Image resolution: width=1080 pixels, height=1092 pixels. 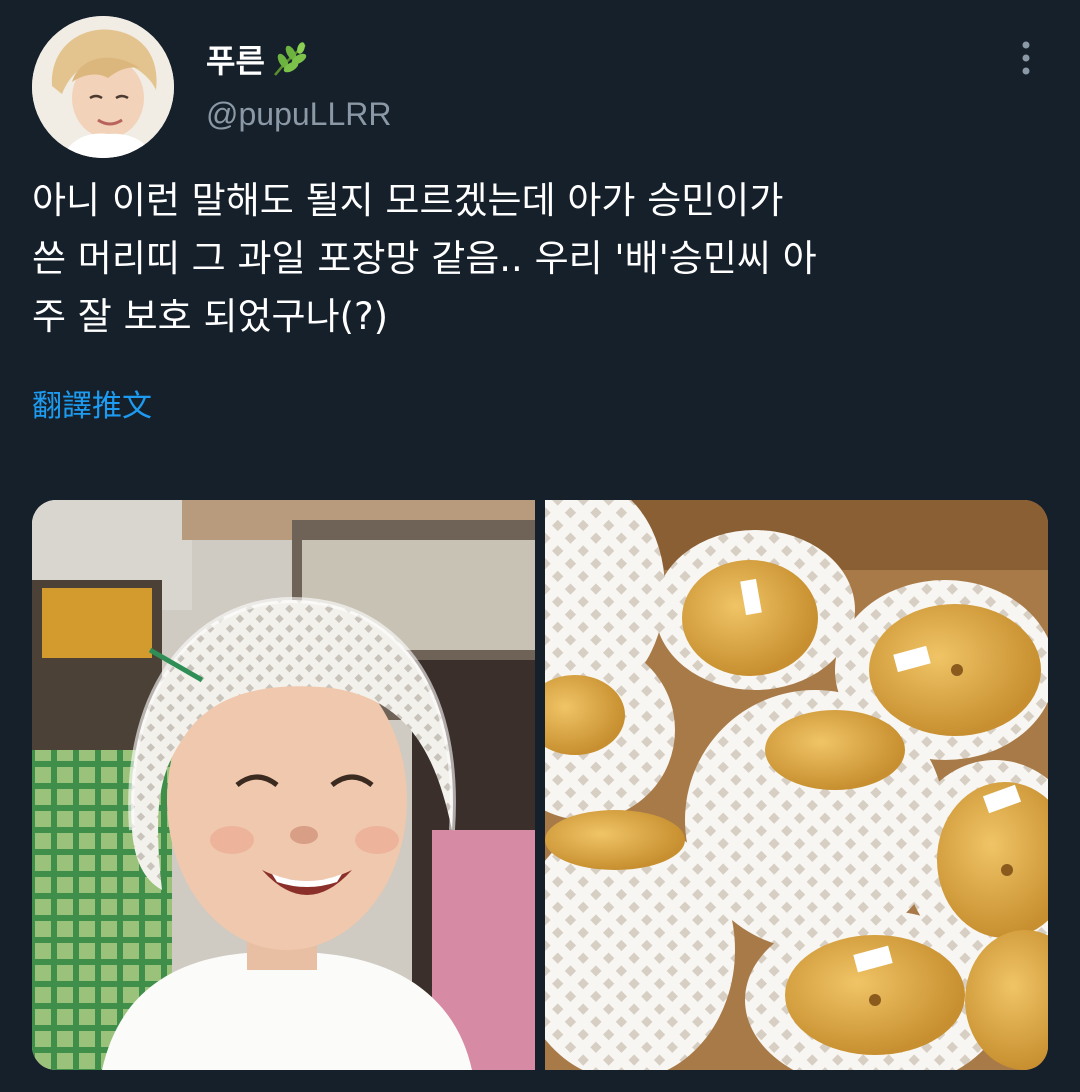 I want to click on herb-icon, so click(x=289, y=61).